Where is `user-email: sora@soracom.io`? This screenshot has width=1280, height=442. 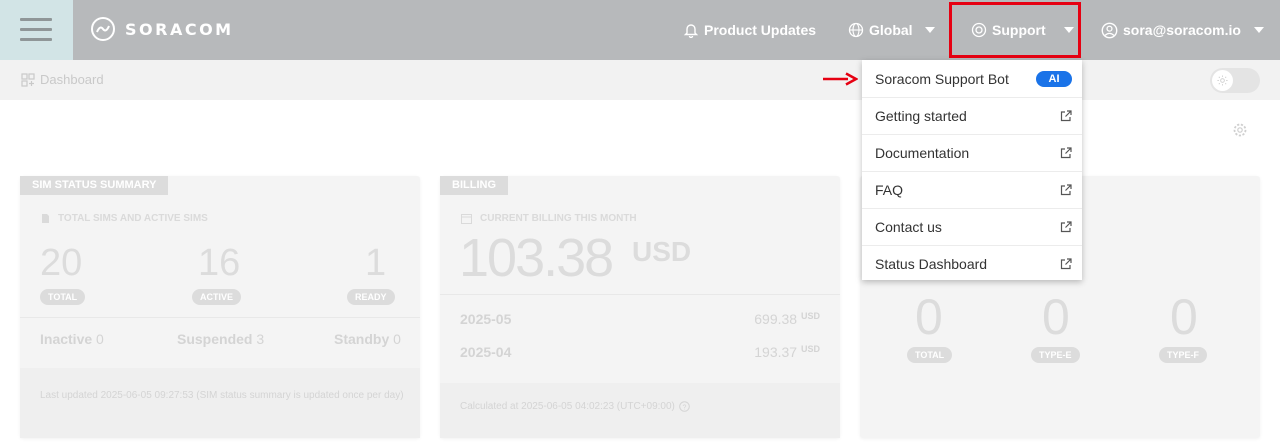
user-email: sora@soracom.io is located at coordinates (1182, 30).